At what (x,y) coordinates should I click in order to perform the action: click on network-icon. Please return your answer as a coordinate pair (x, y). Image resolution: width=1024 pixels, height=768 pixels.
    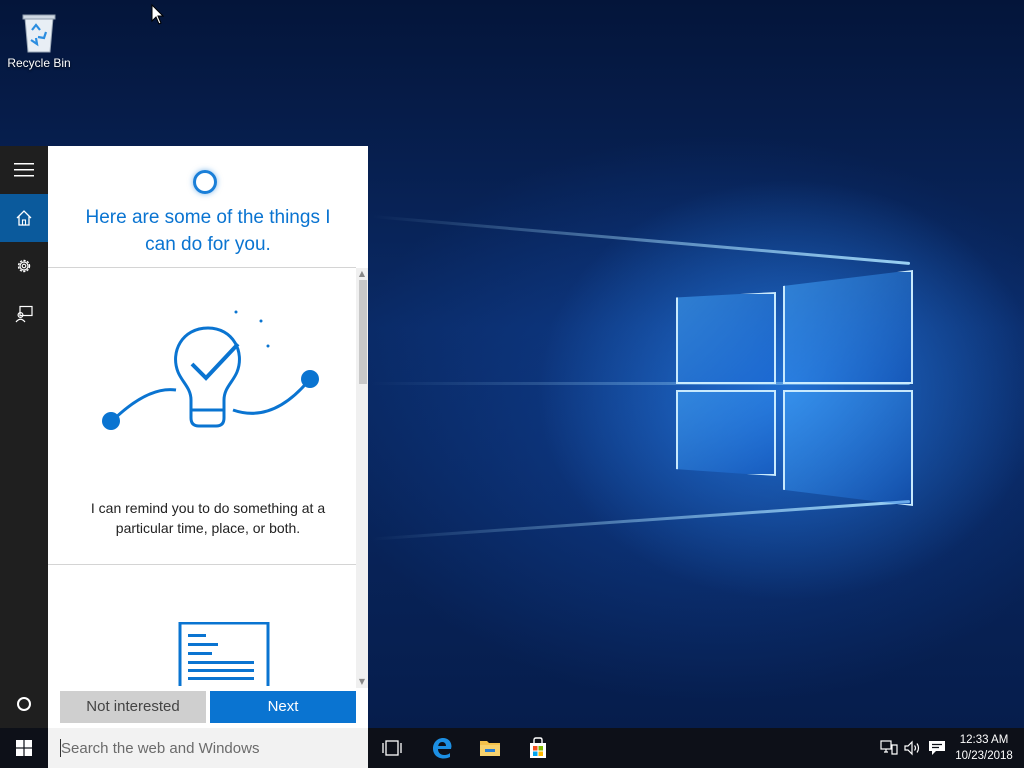
    Looking at the image, I should click on (889, 748).